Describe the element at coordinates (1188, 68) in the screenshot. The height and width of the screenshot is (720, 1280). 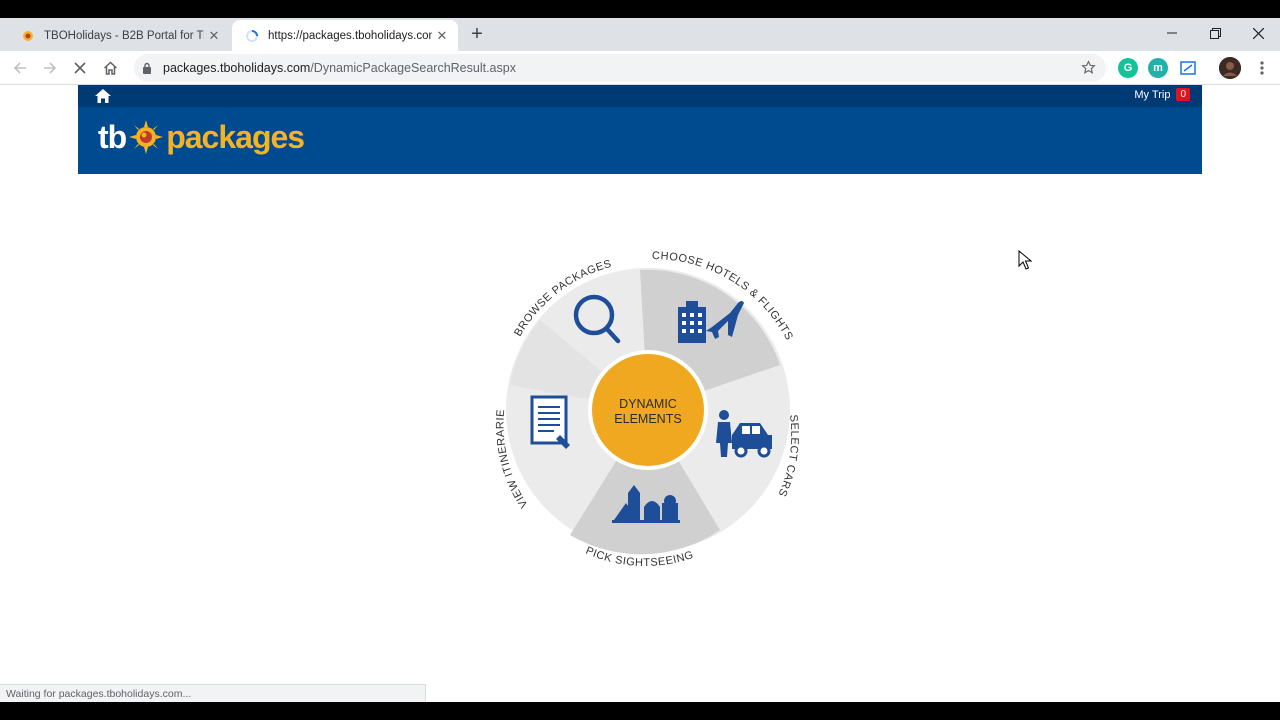
I see `screen-extension-icon` at that location.